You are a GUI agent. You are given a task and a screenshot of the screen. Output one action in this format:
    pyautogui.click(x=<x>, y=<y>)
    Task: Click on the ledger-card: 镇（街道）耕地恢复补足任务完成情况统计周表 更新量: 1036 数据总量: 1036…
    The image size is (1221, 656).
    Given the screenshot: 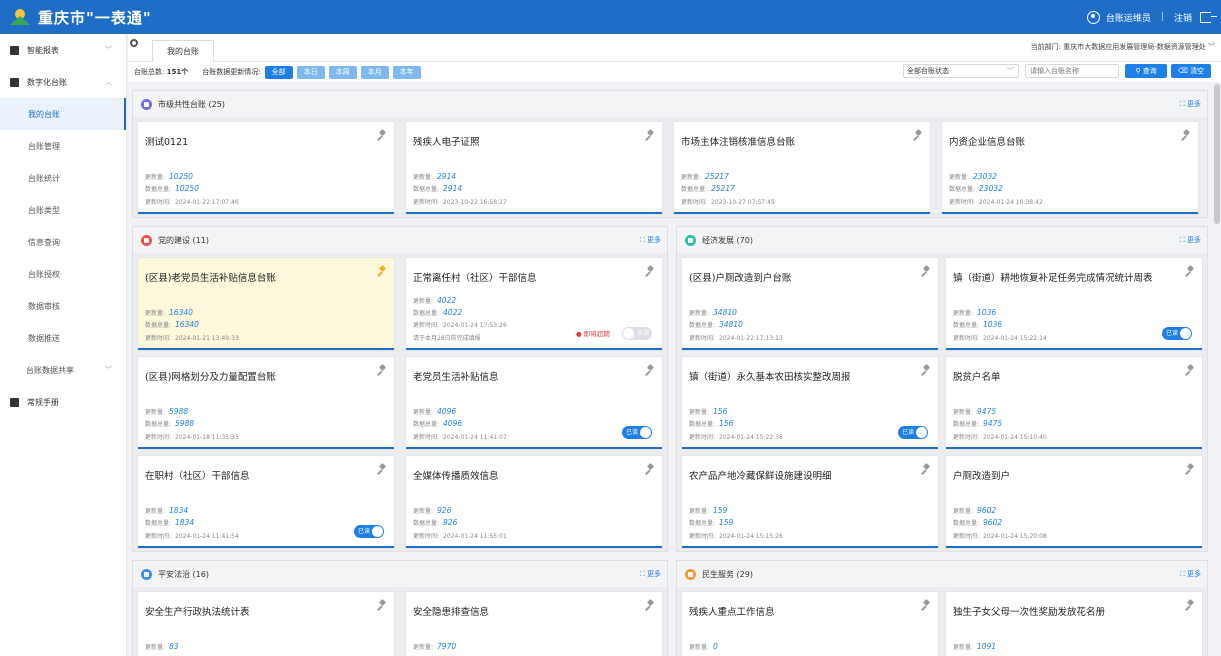 What is the action you would take?
    pyautogui.click(x=1074, y=304)
    